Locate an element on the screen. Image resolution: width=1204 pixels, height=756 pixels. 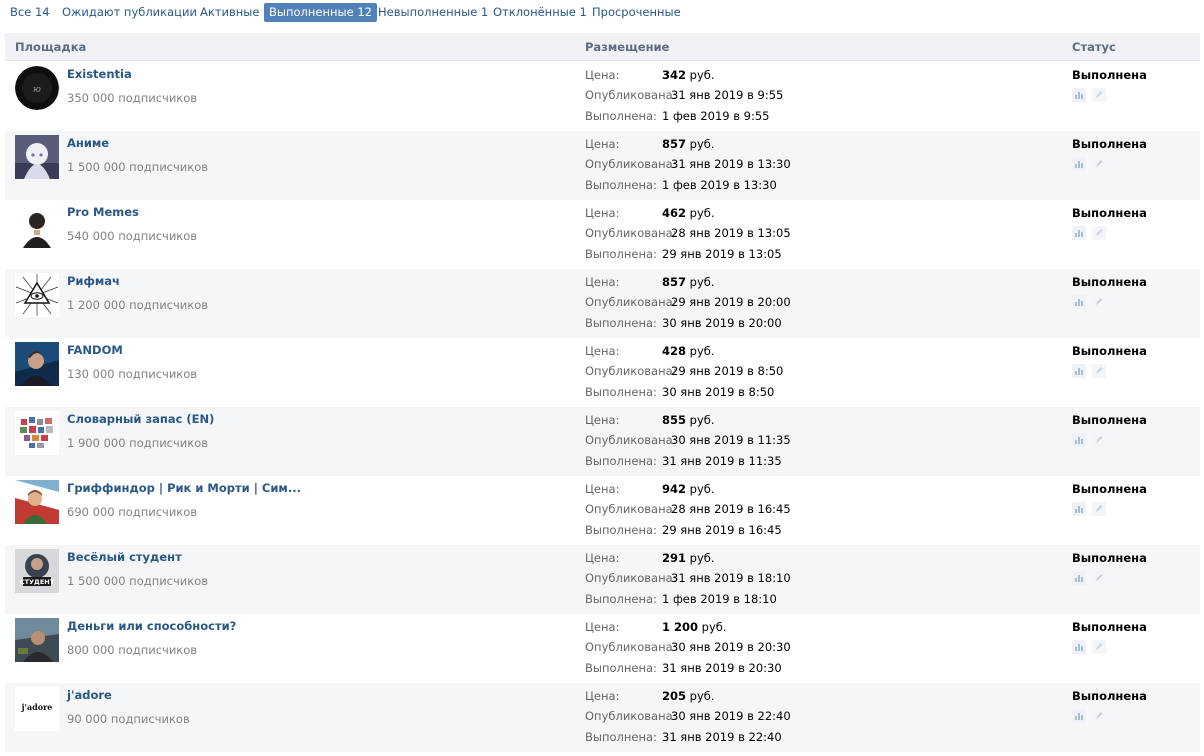
platform-name-link: Весёлый студент is located at coordinates (124, 557).